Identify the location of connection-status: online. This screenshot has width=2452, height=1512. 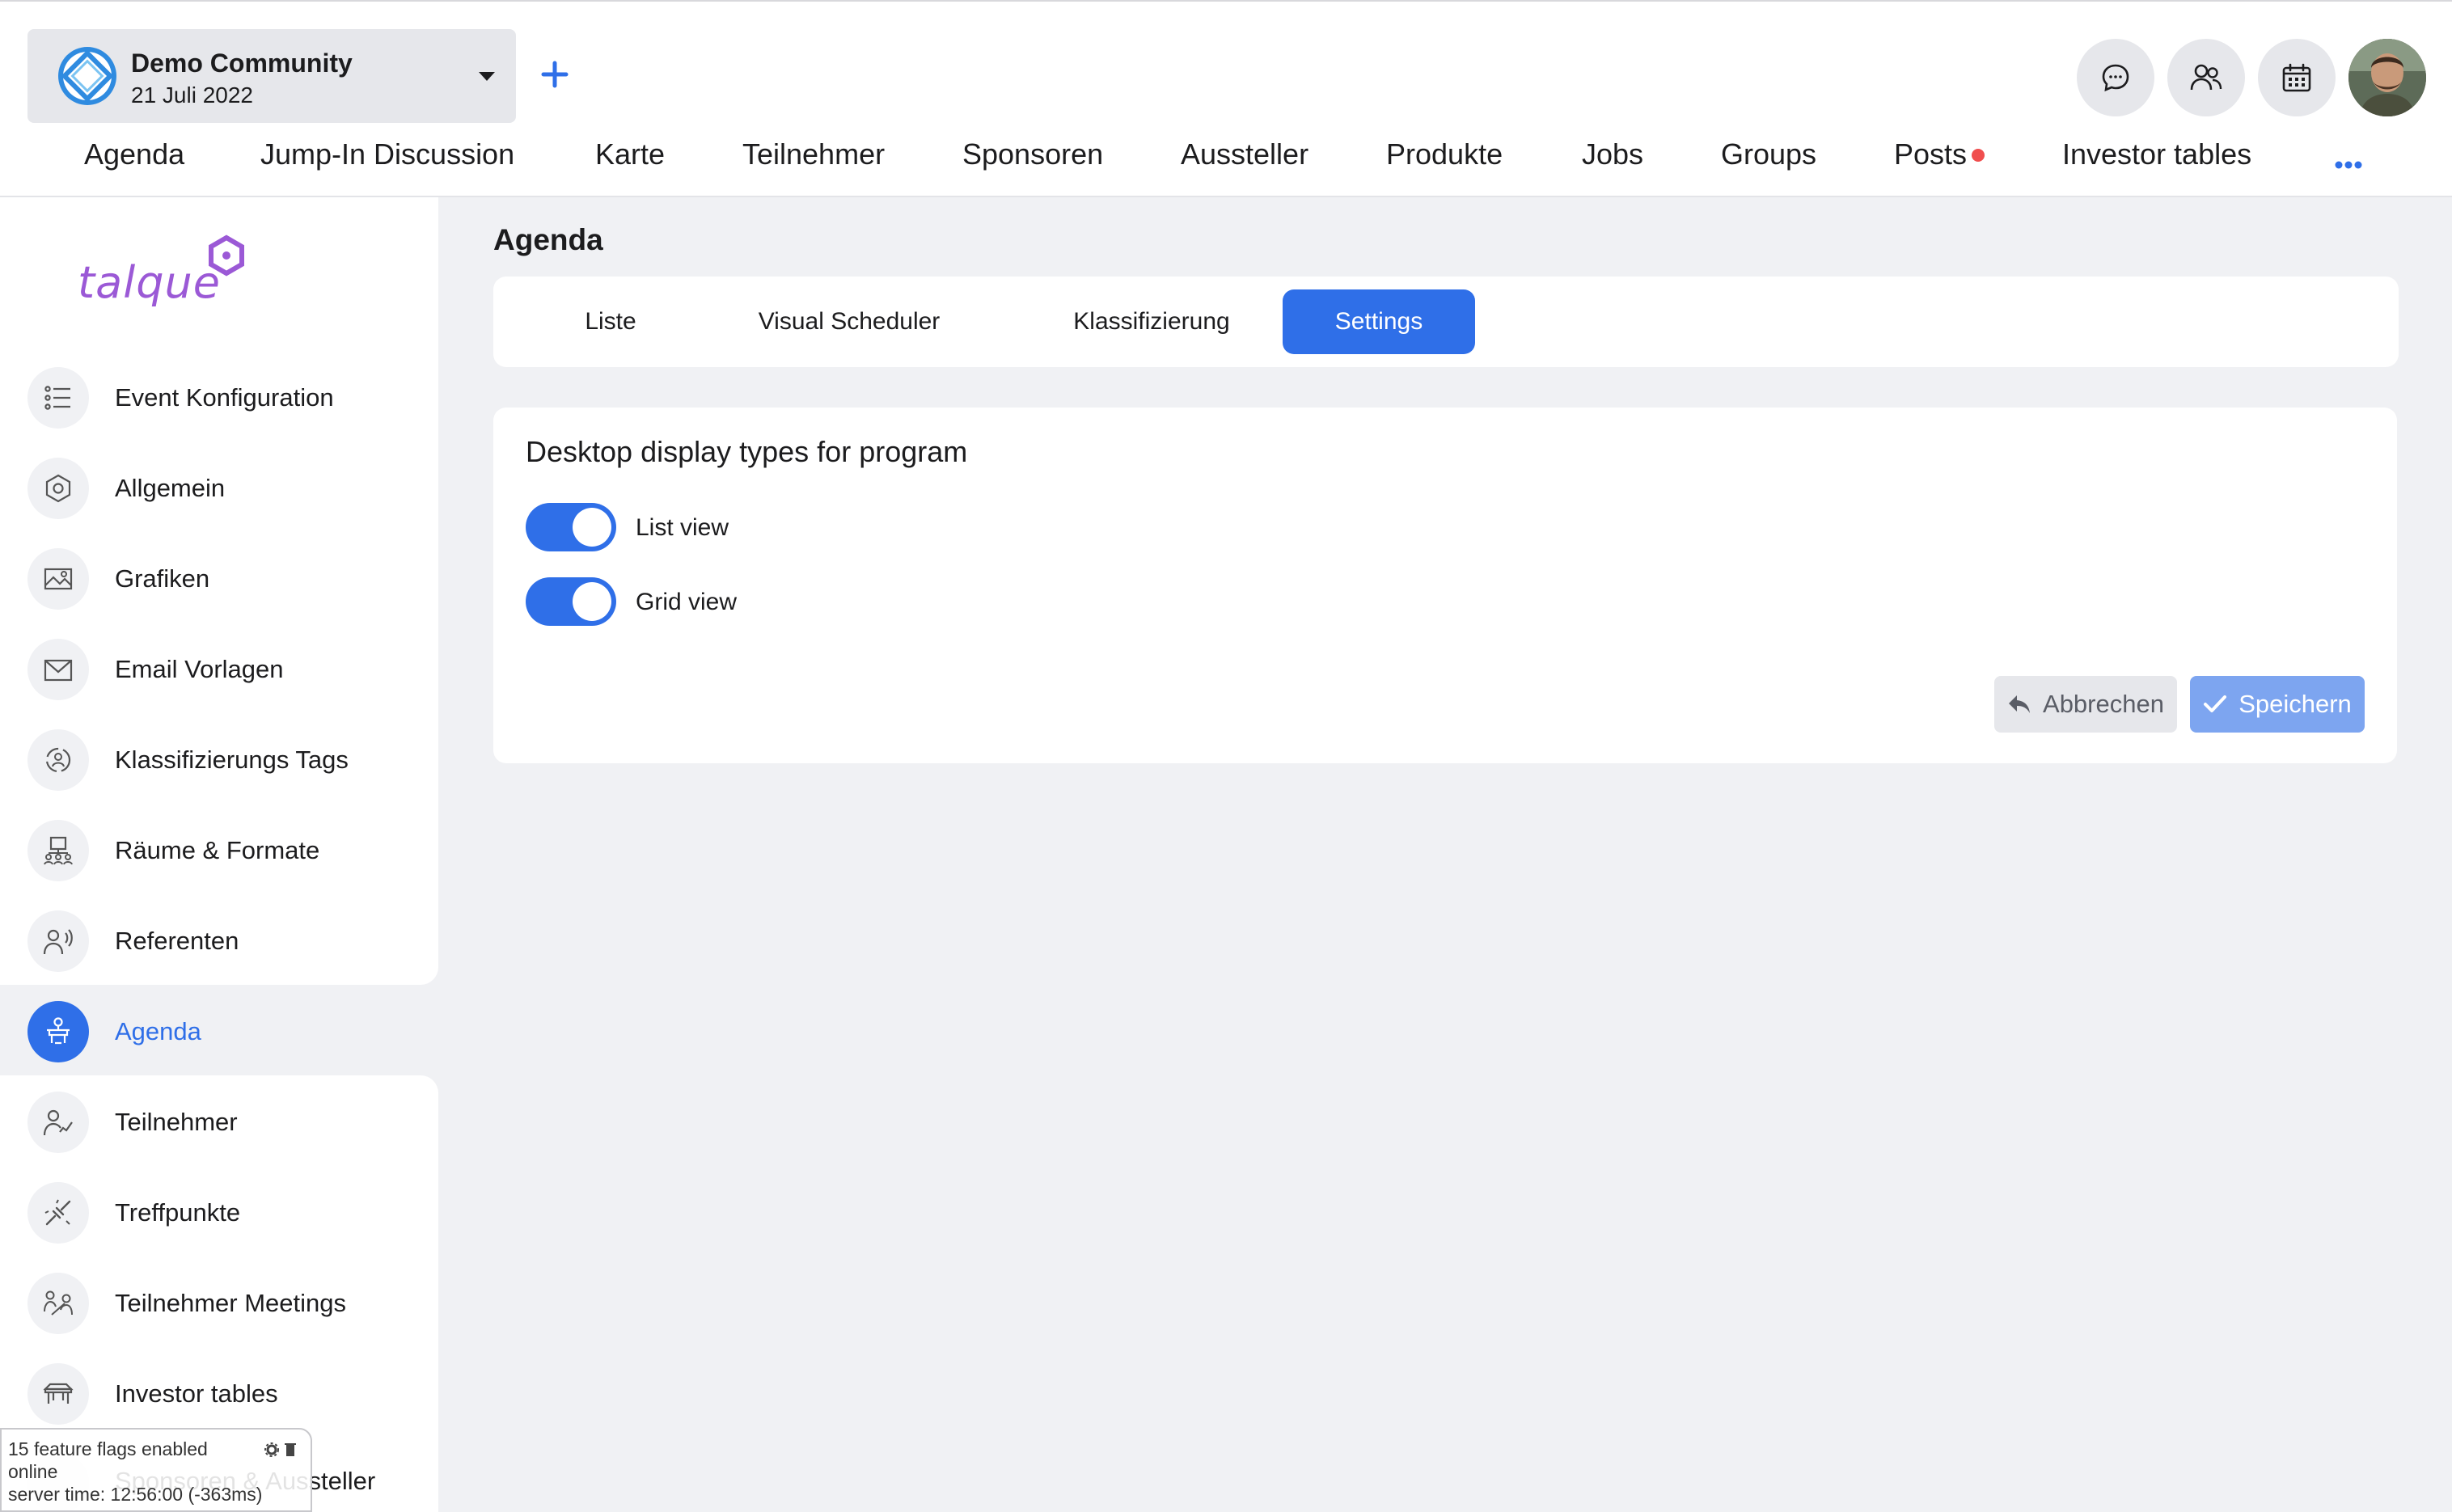
(33, 1471).